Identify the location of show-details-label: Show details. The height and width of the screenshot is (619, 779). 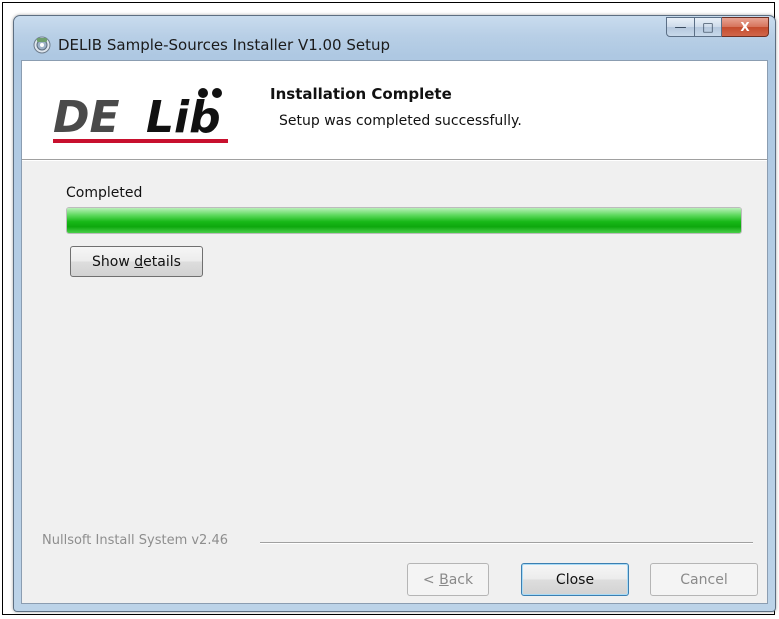
(136, 261).